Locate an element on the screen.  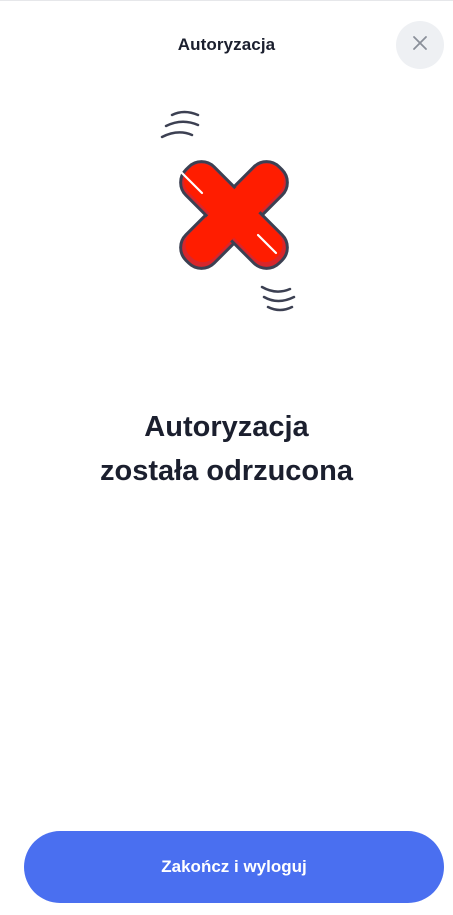
close-button is located at coordinates (420, 45).